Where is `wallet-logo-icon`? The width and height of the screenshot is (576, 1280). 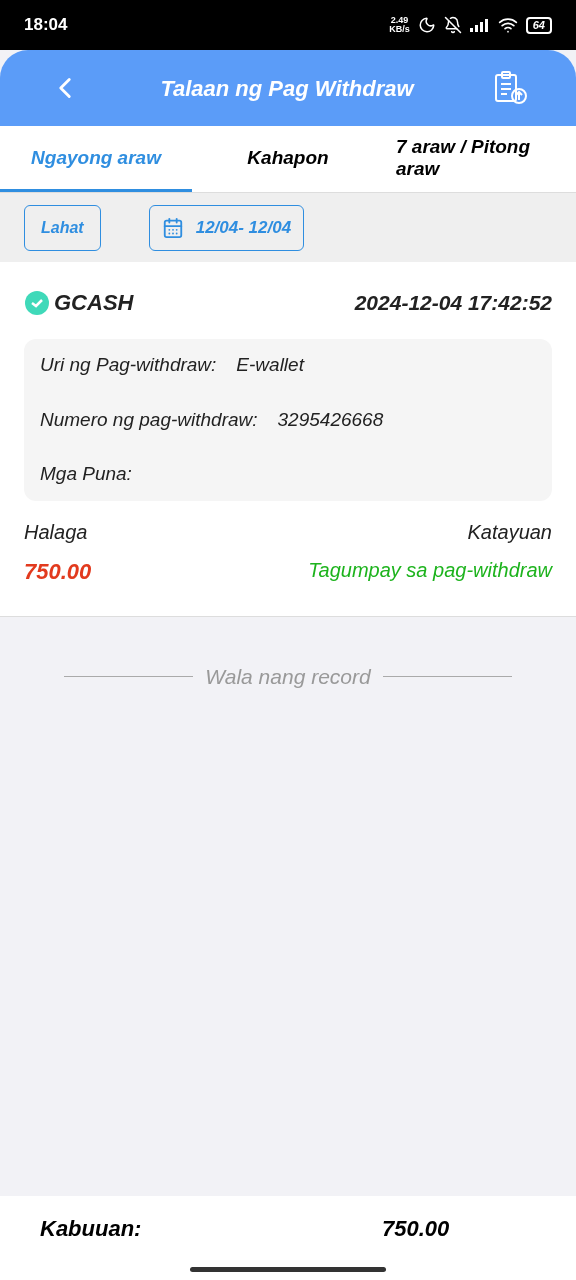
wallet-logo-icon is located at coordinates (37, 302).